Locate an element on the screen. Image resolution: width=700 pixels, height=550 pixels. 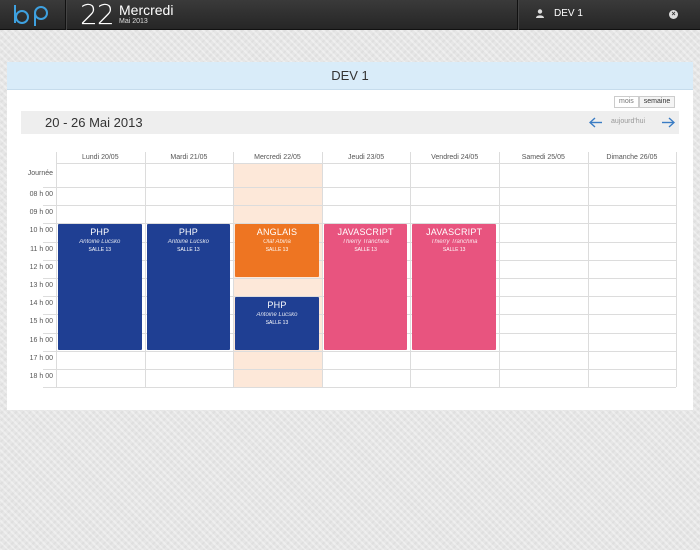
hour-label: 17 h 00 is located at coordinates (41, 358).